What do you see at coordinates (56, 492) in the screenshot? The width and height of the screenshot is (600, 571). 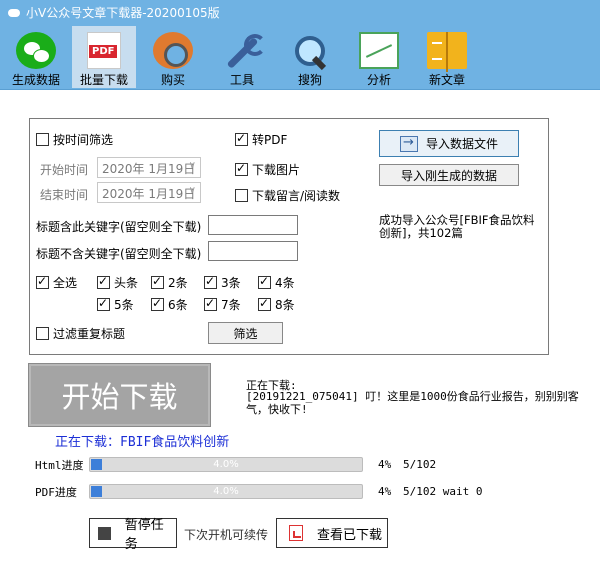 I see `pdf-progress-label: PDF进度` at bounding box center [56, 492].